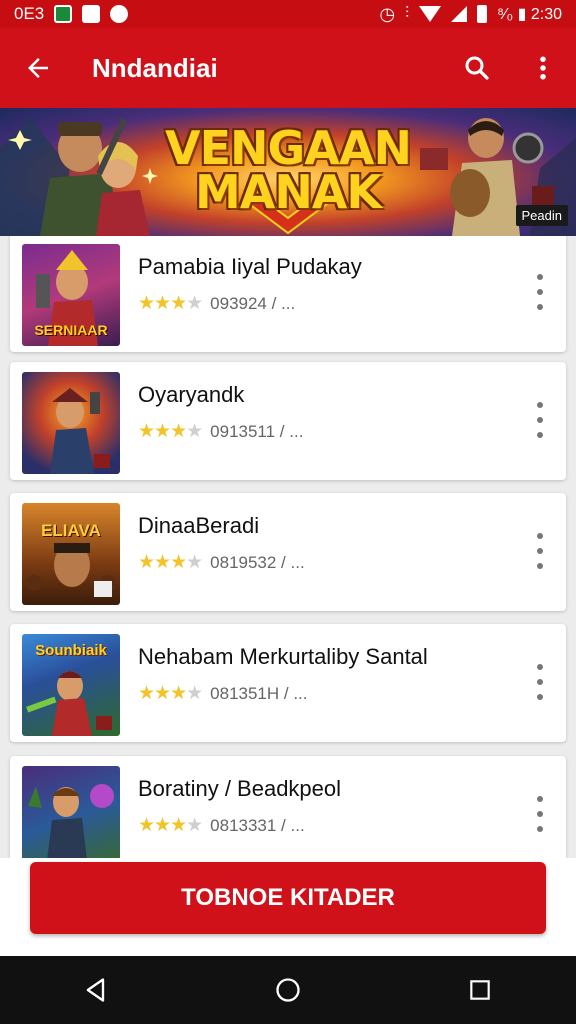  What do you see at coordinates (407, 13) in the screenshot?
I see `vibrate-icon: ⫶` at bounding box center [407, 13].